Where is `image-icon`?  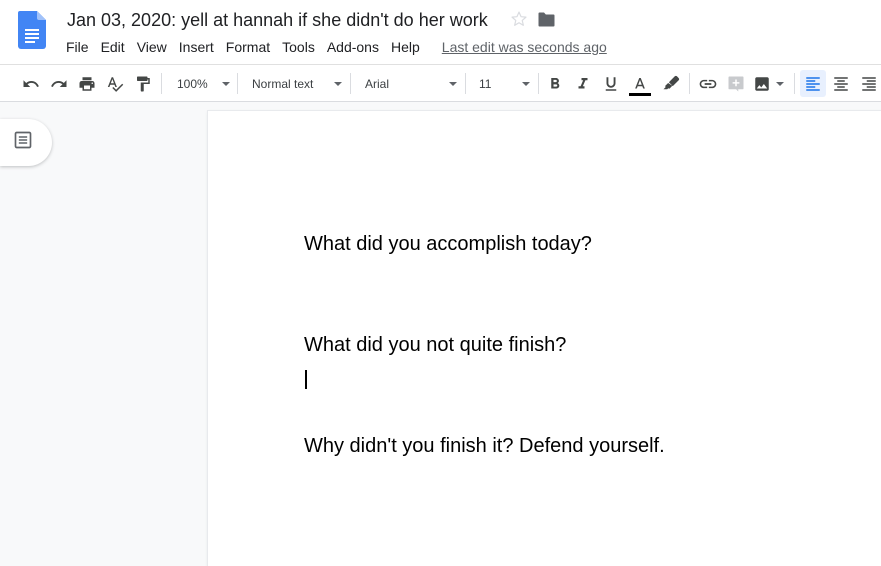
image-icon is located at coordinates (762, 84).